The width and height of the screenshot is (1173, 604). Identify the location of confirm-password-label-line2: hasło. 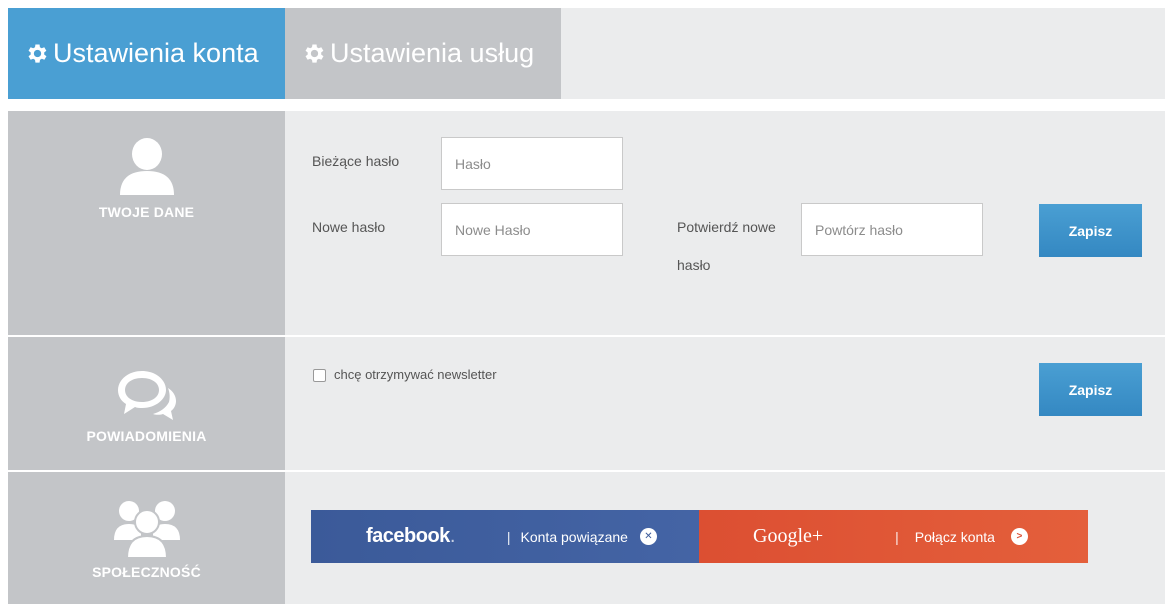
(694, 265).